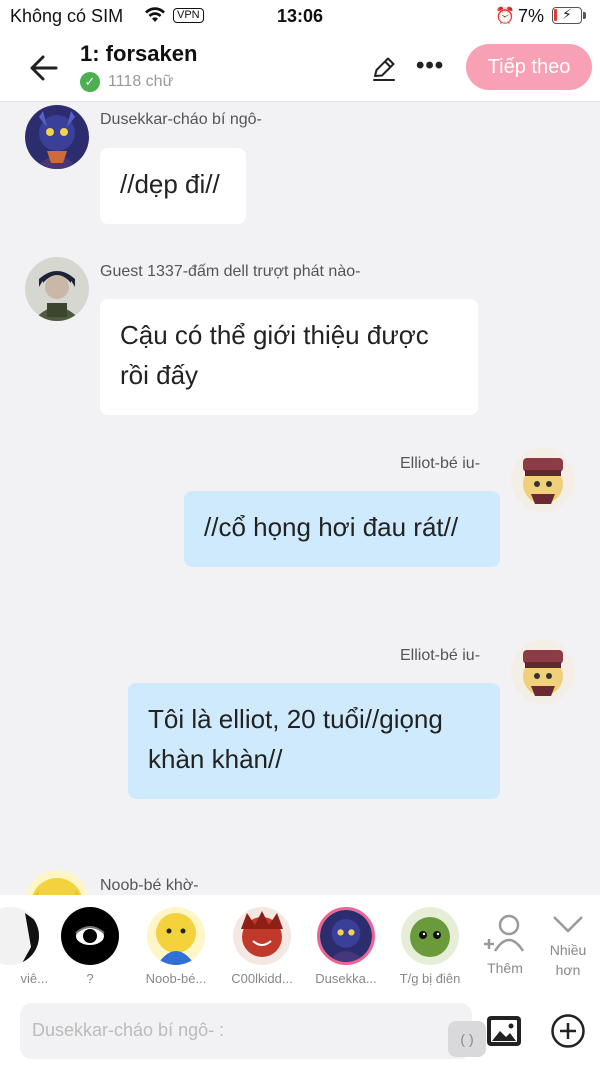 Image resolution: width=600 pixels, height=1067 pixels. What do you see at coordinates (139, 53) in the screenshot?
I see `story-title: 1: forsaken` at bounding box center [139, 53].